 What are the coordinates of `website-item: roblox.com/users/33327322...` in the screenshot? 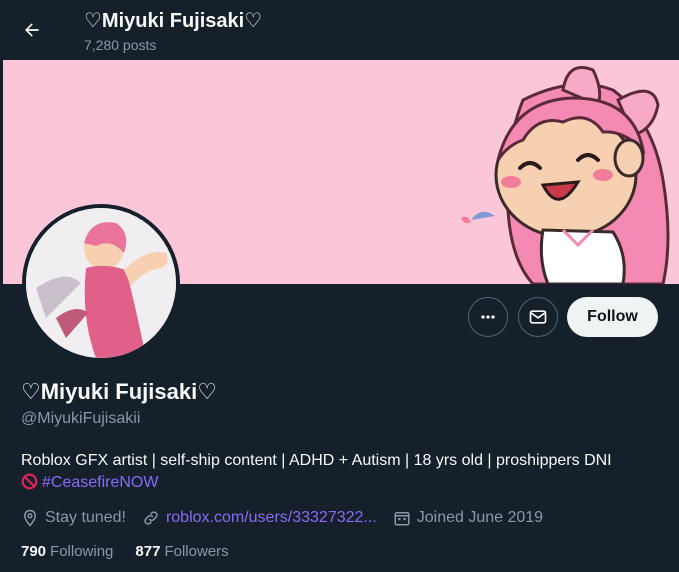 It's located at (259, 518).